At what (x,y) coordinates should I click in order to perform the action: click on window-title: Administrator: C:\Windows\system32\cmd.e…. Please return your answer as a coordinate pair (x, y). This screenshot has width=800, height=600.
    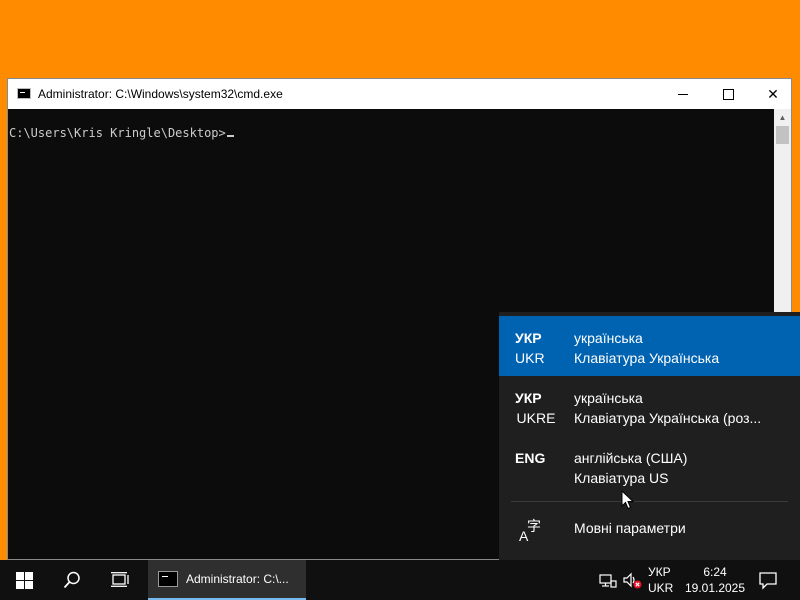
    Looking at the image, I should click on (160, 94).